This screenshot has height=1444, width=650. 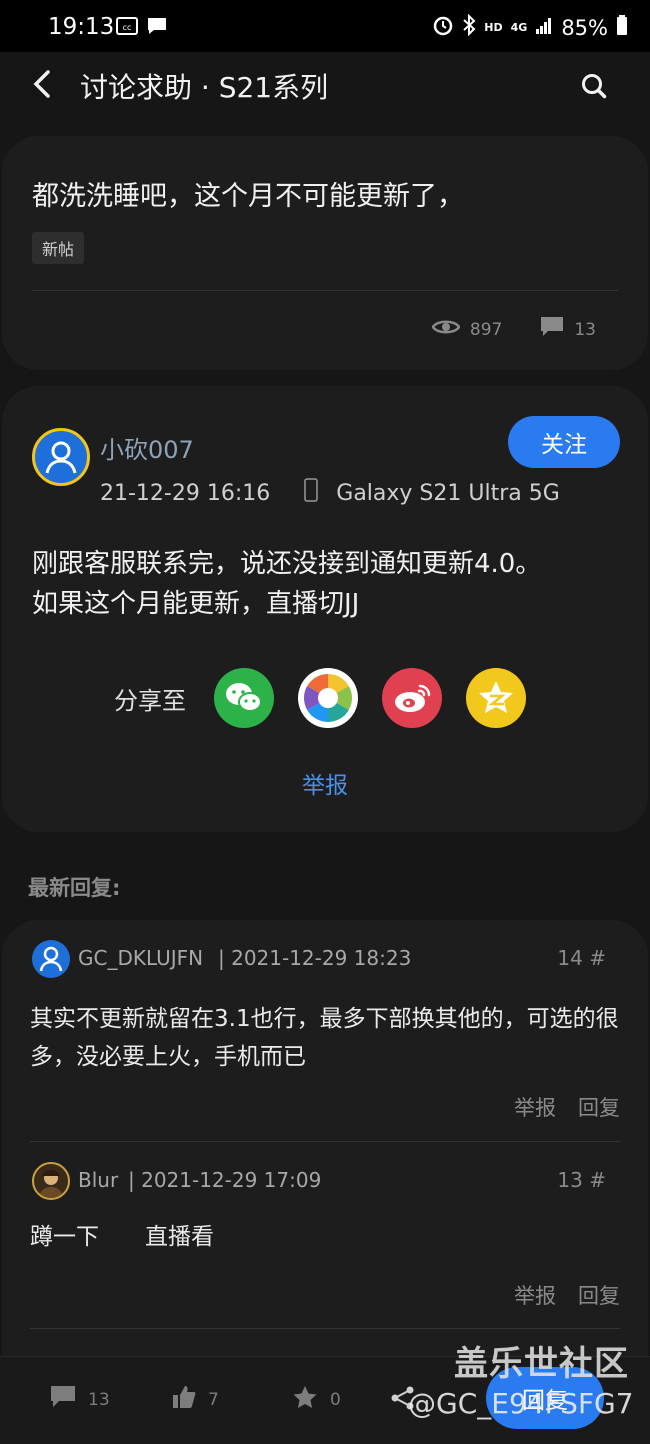 I want to click on bottom-comments-button: 13, so click(x=80, y=1399).